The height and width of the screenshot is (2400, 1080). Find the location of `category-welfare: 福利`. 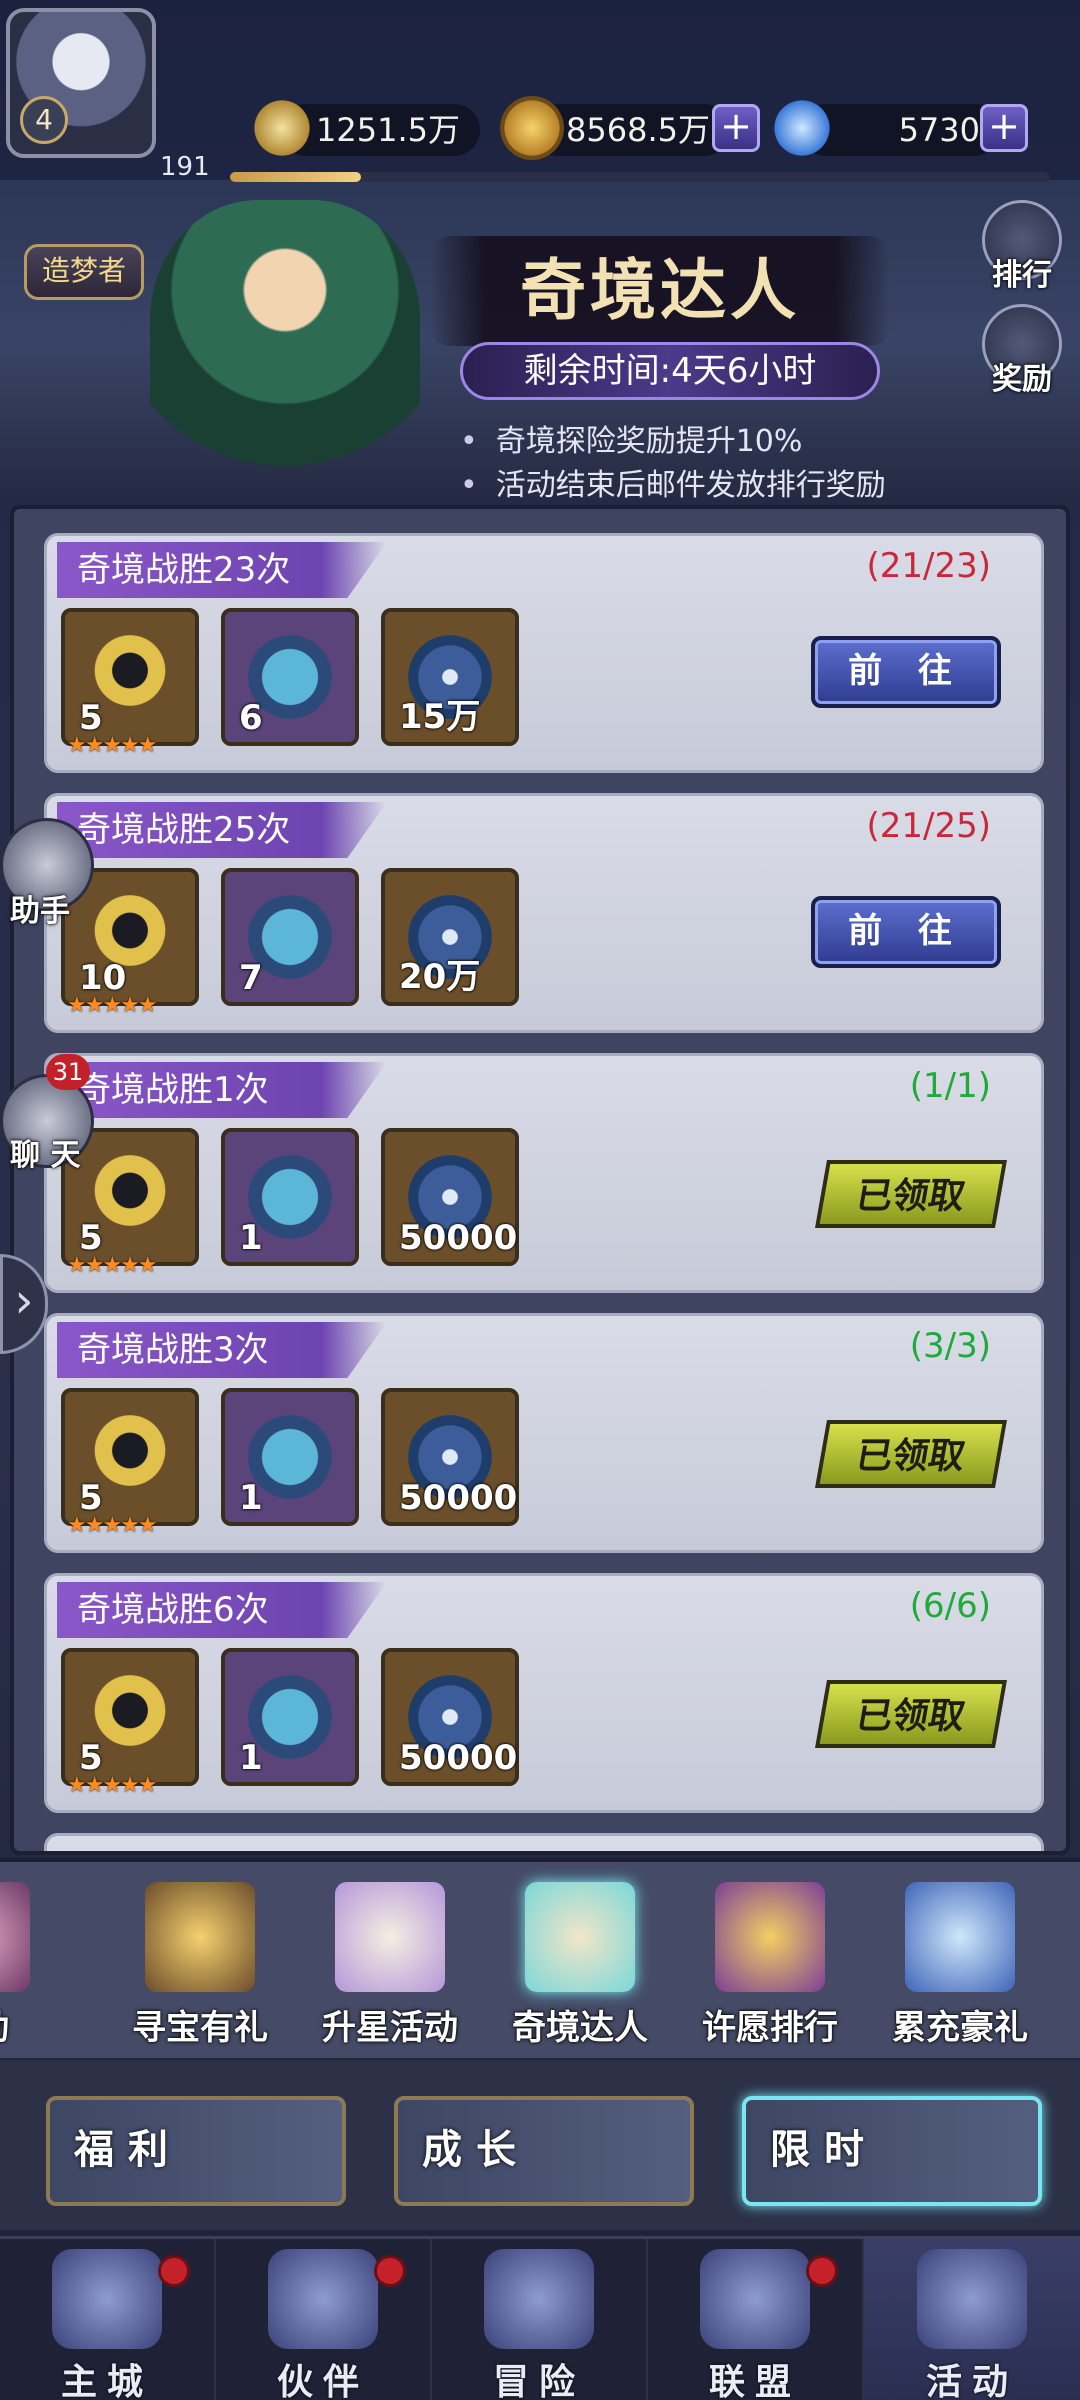

category-welfare: 福利 is located at coordinates (196, 2151).